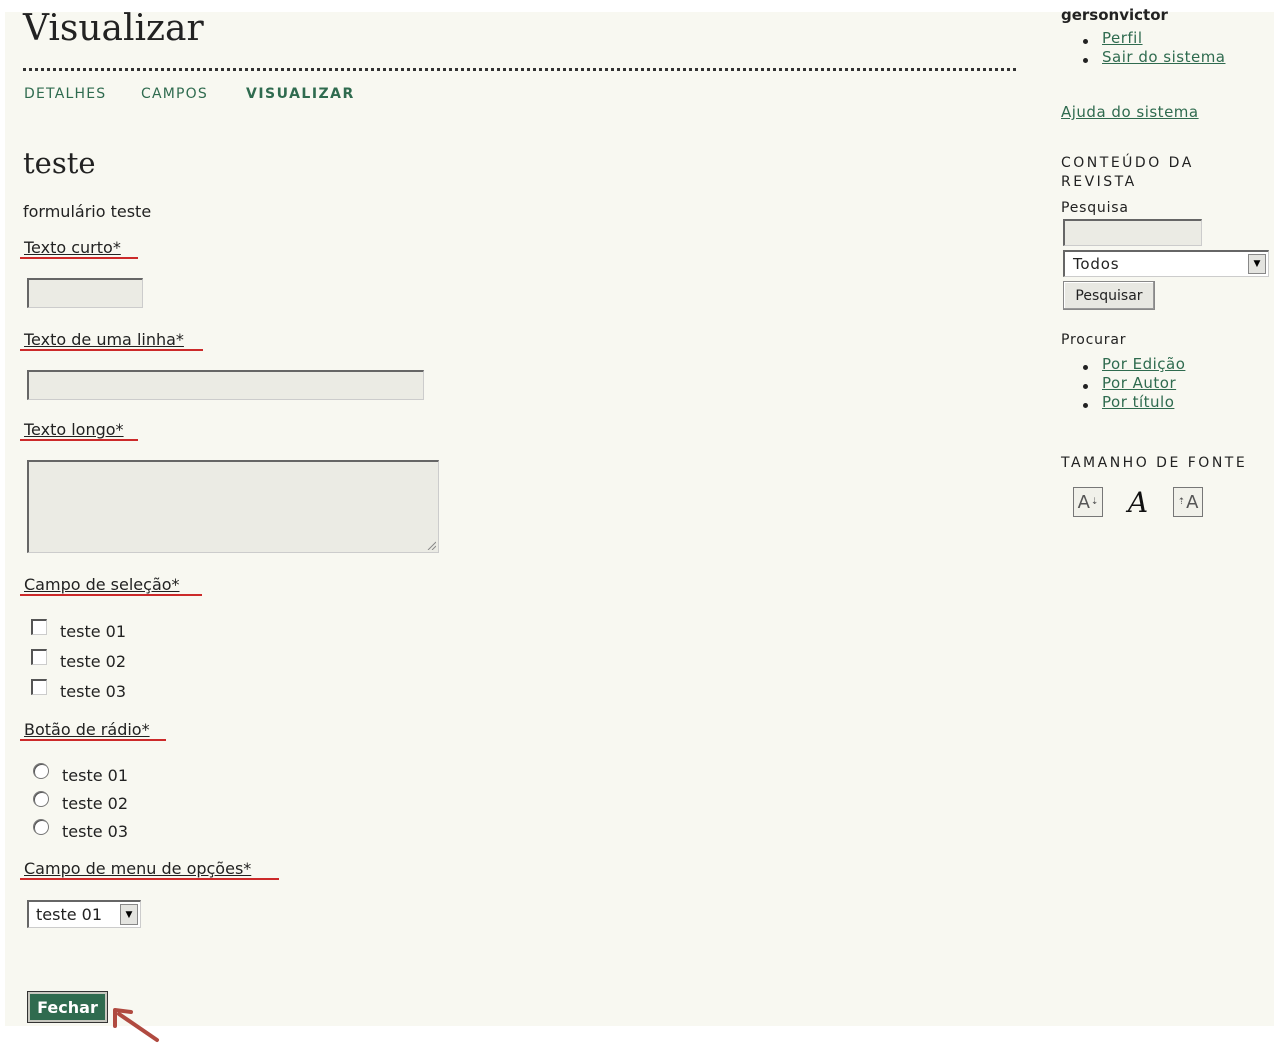 The height and width of the screenshot is (1044, 1274). What do you see at coordinates (1132, 232) in the screenshot?
I see `search-input` at bounding box center [1132, 232].